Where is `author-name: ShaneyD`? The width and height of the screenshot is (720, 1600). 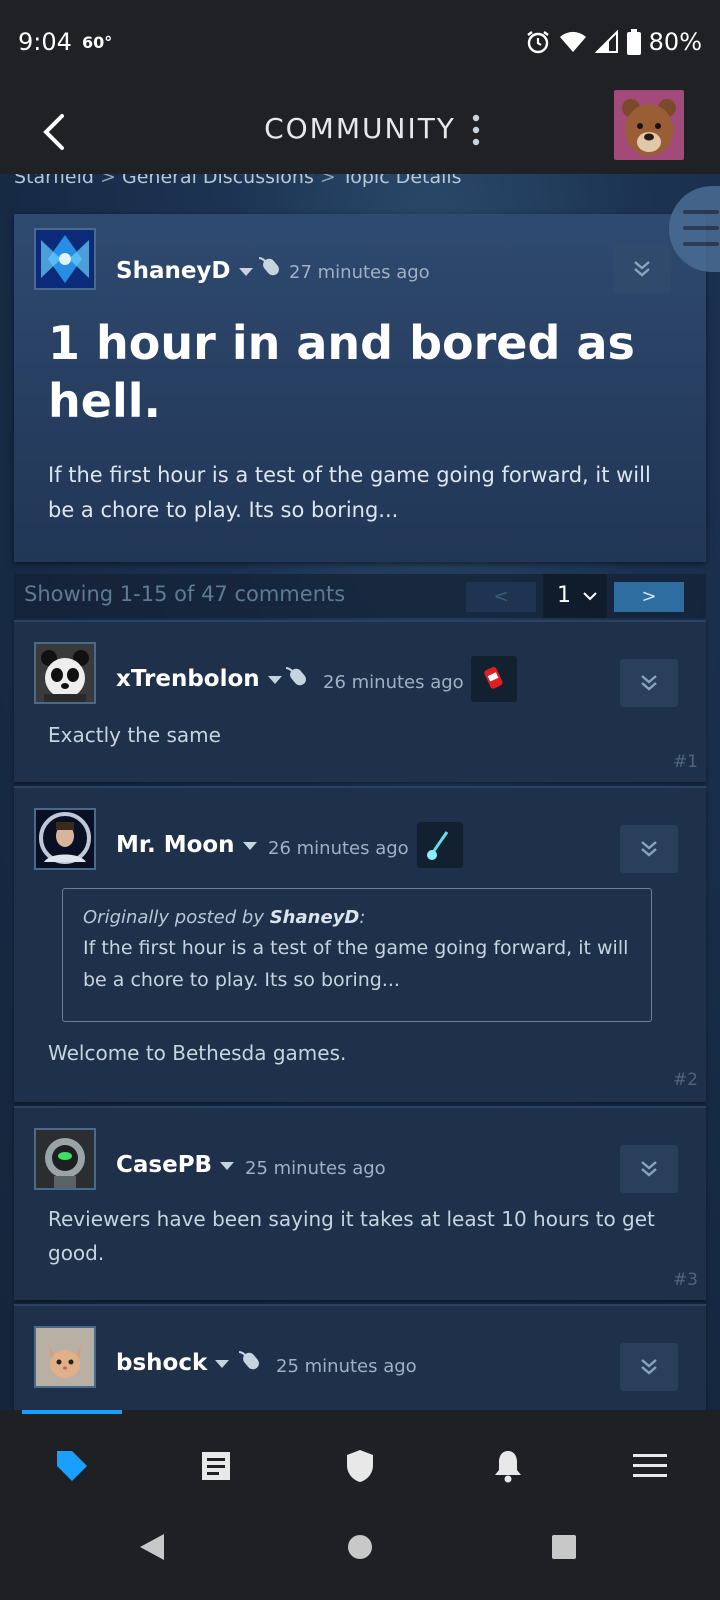 author-name: ShaneyD is located at coordinates (173, 271).